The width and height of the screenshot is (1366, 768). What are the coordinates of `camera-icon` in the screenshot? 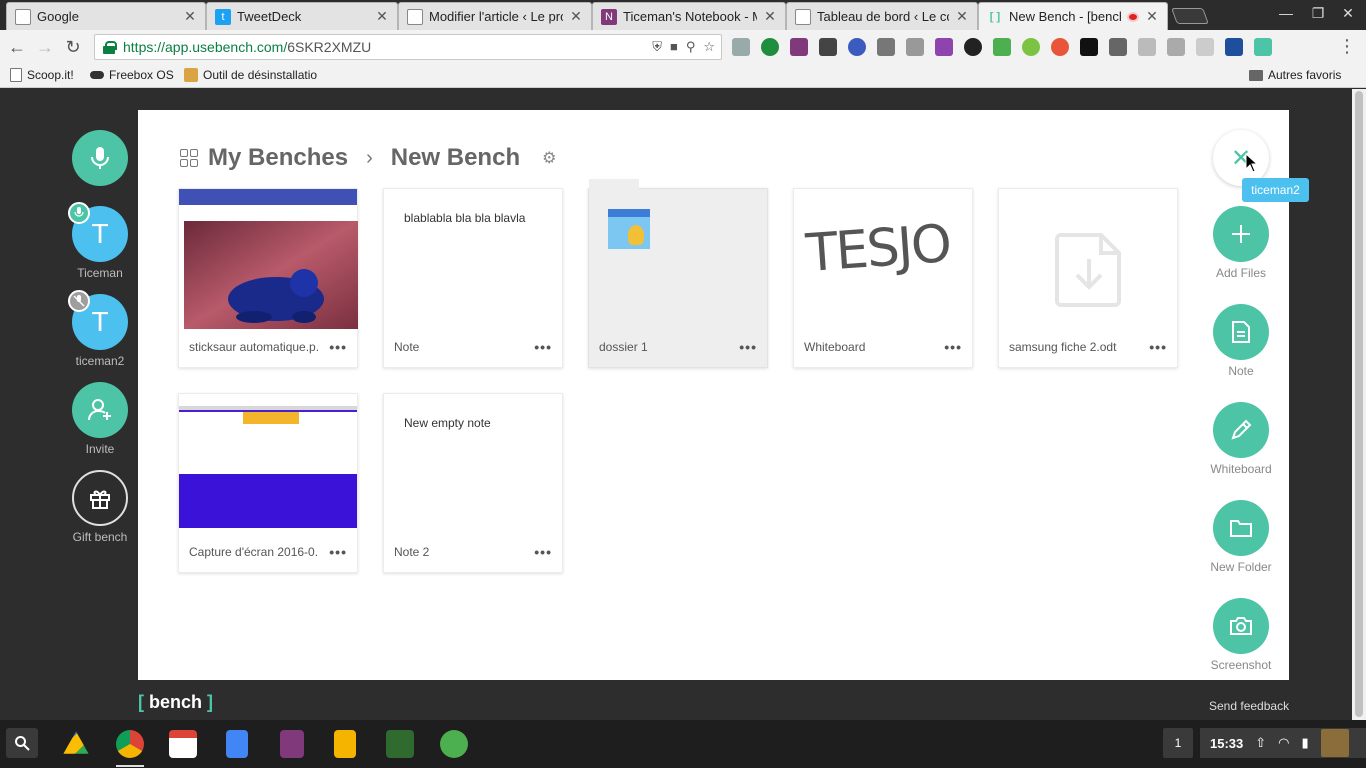 It's located at (915, 47).